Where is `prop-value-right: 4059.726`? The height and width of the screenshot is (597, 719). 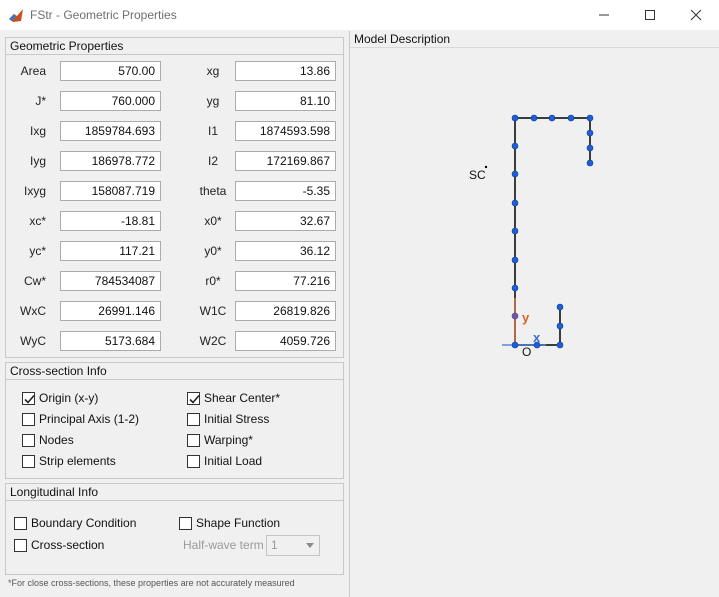
prop-value-right: 4059.726 is located at coordinates (285, 341).